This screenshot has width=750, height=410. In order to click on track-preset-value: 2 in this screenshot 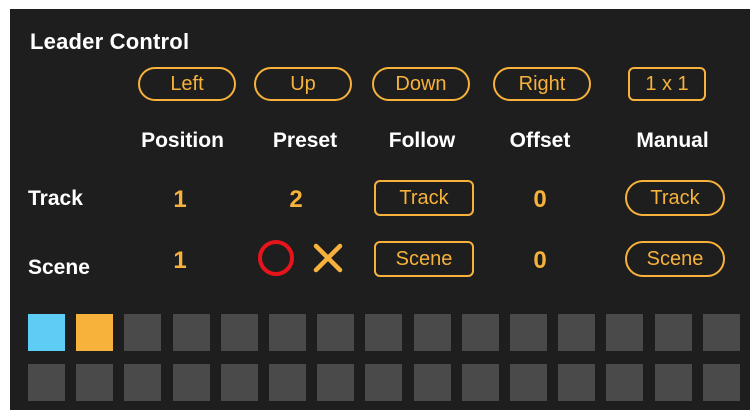, I will do `click(296, 200)`.